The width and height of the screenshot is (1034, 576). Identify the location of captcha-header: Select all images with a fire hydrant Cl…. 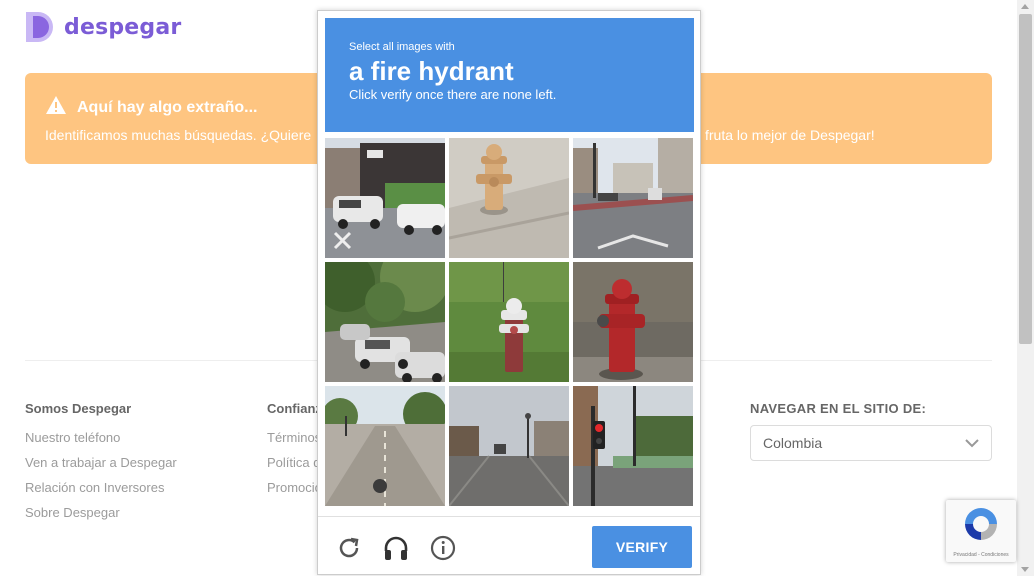
(509, 75).